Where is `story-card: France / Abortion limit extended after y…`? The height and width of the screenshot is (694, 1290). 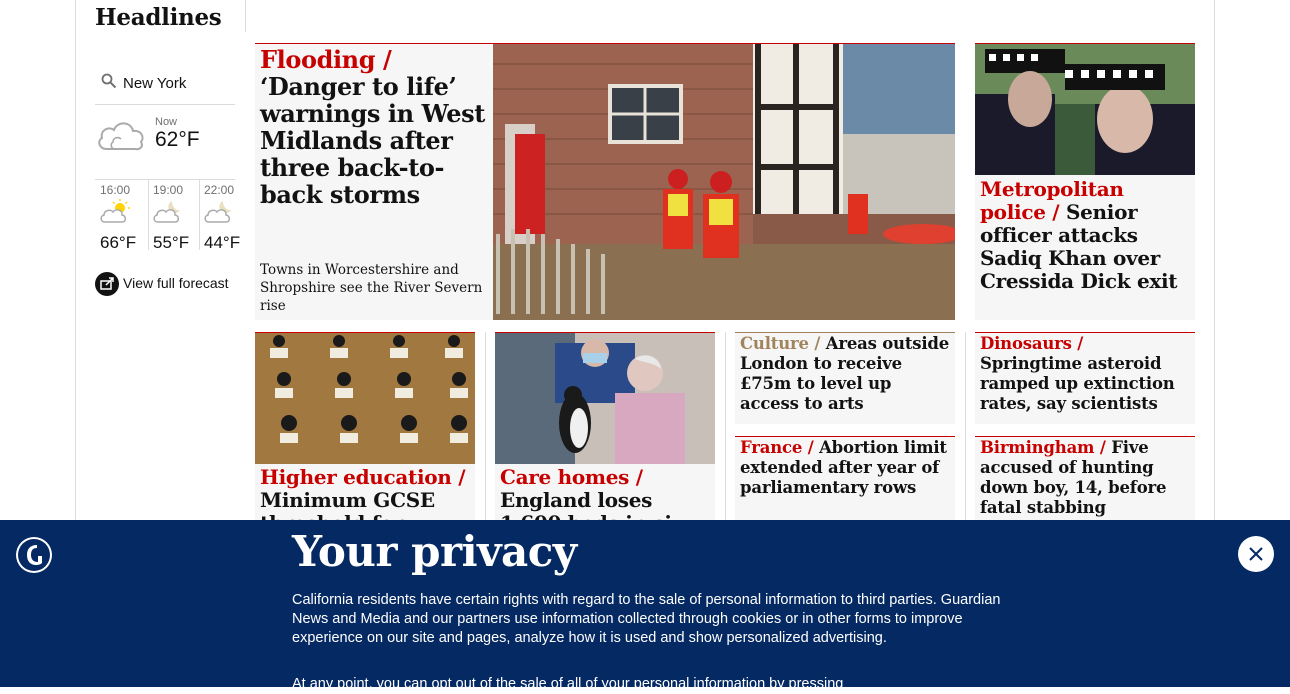 story-card: France / Abortion limit extended after y… is located at coordinates (845, 484).